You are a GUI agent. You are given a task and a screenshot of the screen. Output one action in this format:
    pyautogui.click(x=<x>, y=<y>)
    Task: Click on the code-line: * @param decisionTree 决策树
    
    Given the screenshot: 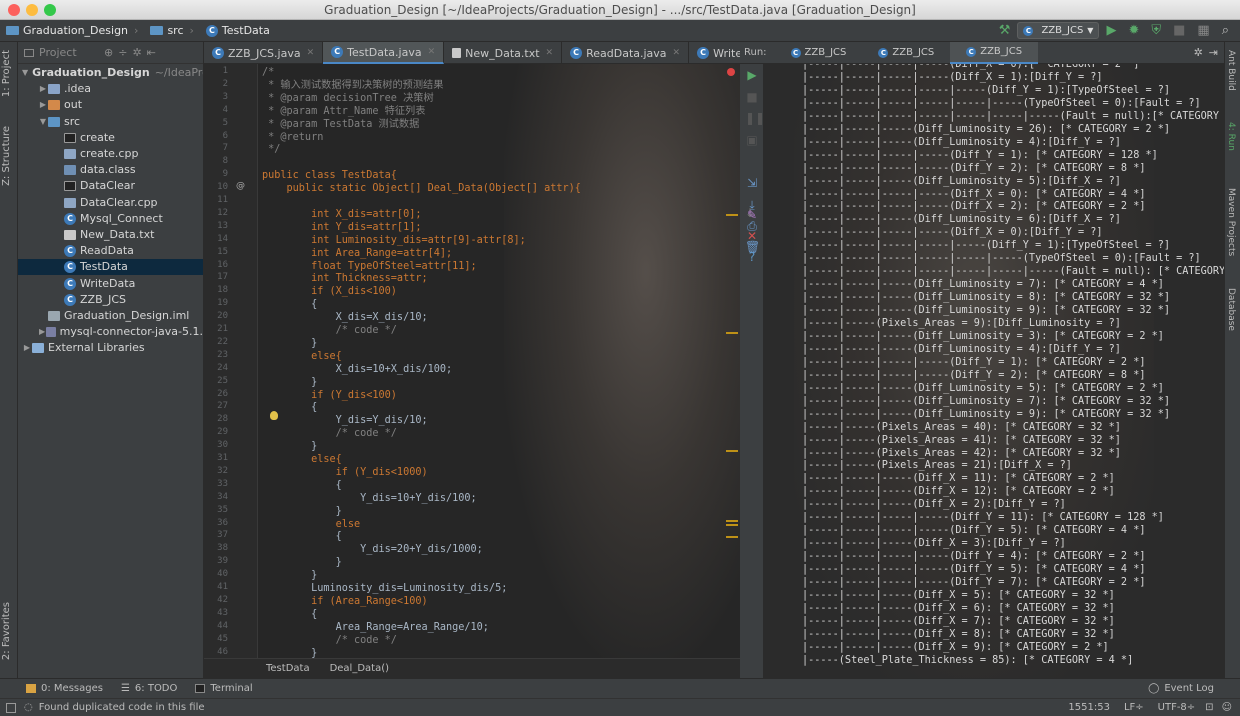 What is the action you would take?
    pyautogui.click(x=348, y=98)
    